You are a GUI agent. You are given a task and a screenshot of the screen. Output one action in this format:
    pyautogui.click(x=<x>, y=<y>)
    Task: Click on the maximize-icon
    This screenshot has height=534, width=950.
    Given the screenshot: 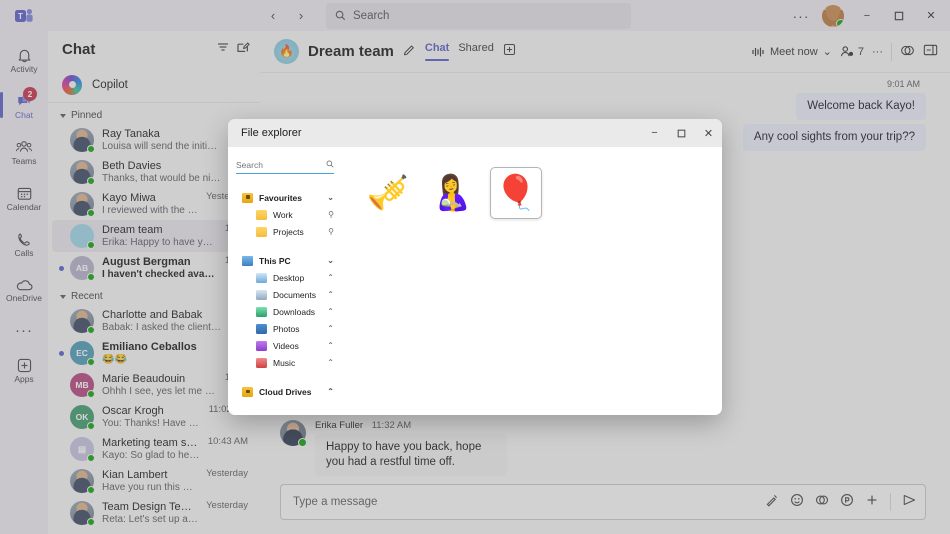 What is the action you would take?
    pyautogui.click(x=681, y=133)
    